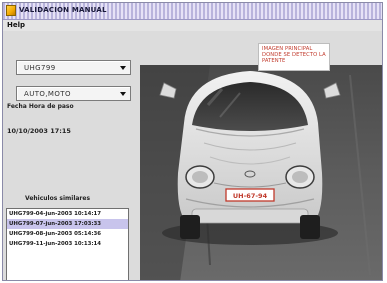 This screenshot has width=387, height=283. Describe the element at coordinates (40, 68) in the screenshot. I see `plate-dropdown-value: UHG799` at that location.